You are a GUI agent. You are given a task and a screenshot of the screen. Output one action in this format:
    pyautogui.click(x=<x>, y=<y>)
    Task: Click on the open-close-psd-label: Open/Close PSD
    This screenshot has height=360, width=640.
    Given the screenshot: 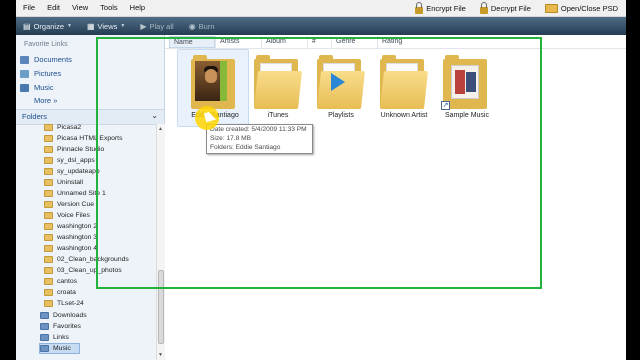 What is the action you would take?
    pyautogui.click(x=589, y=8)
    